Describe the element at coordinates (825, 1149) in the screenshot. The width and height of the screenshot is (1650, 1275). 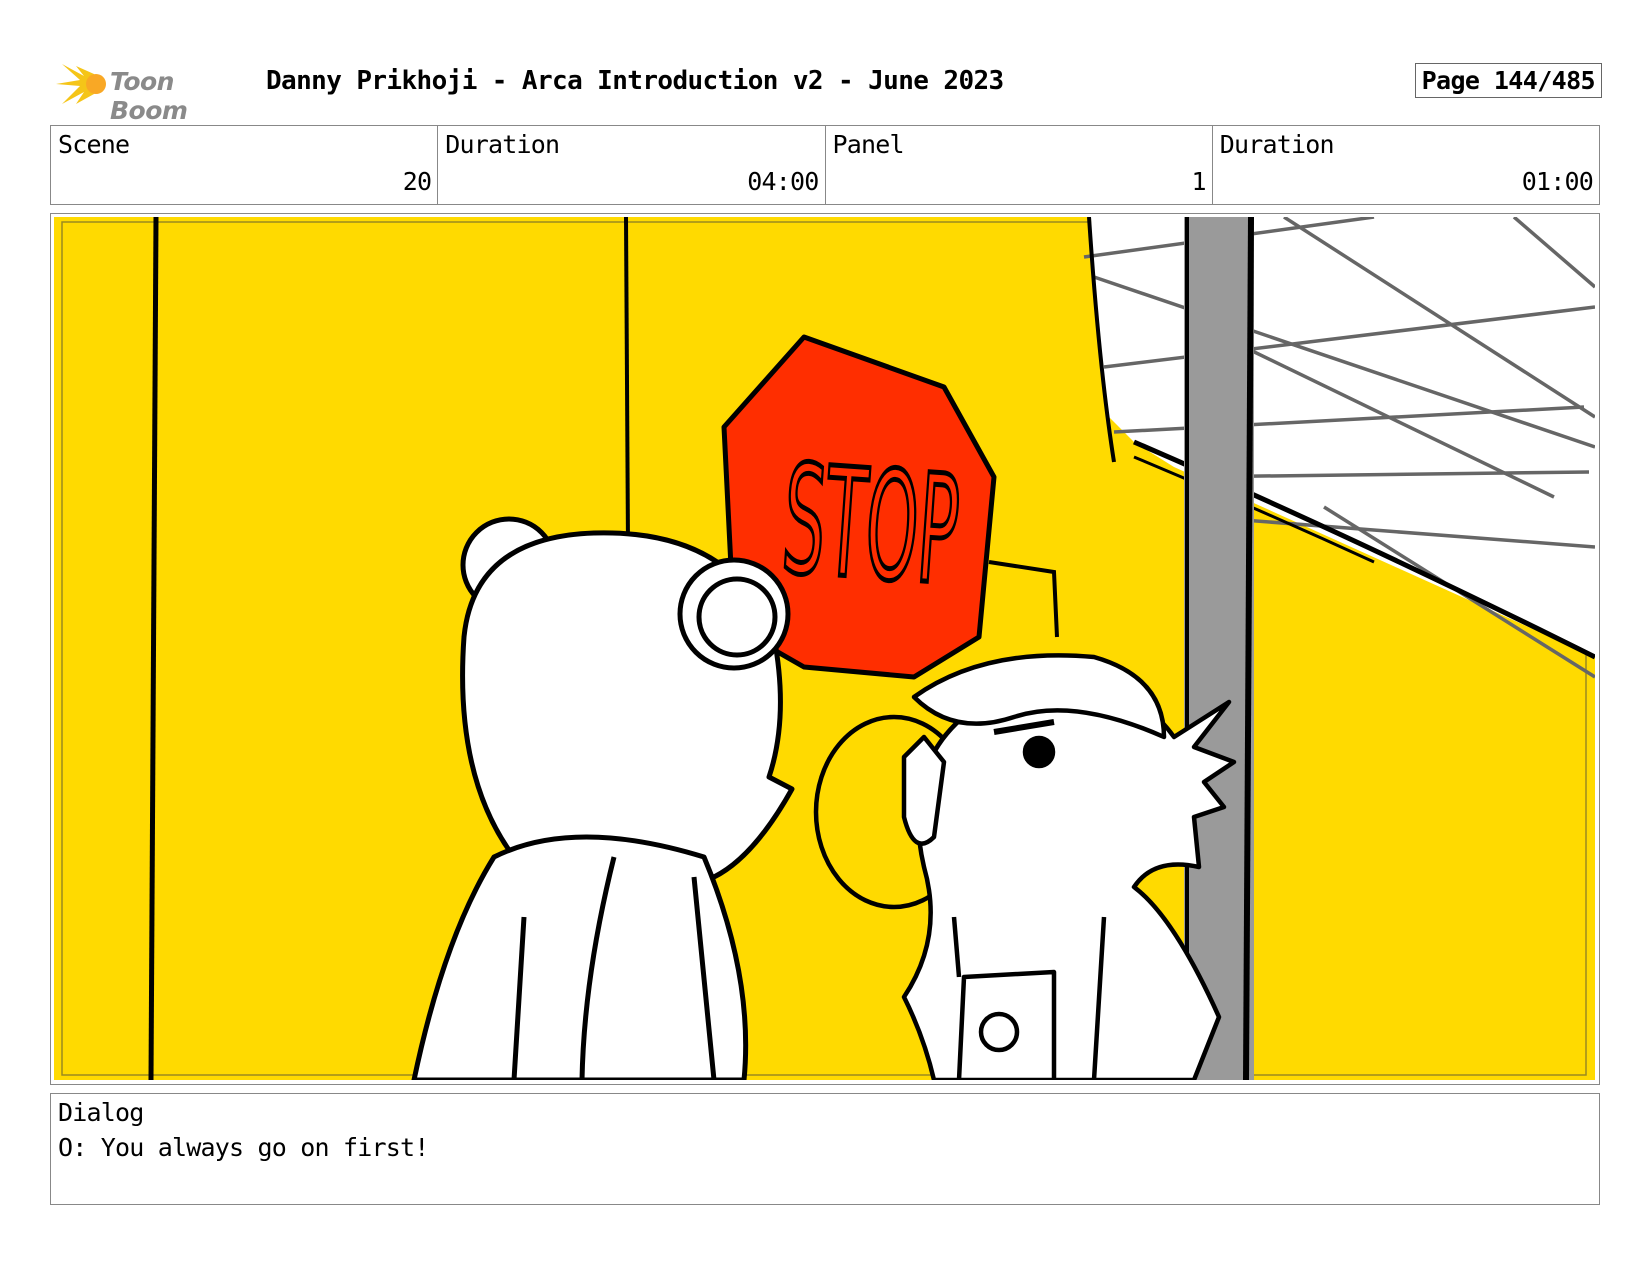
I see `dialog-box: Dialog O: You always go on first!` at that location.